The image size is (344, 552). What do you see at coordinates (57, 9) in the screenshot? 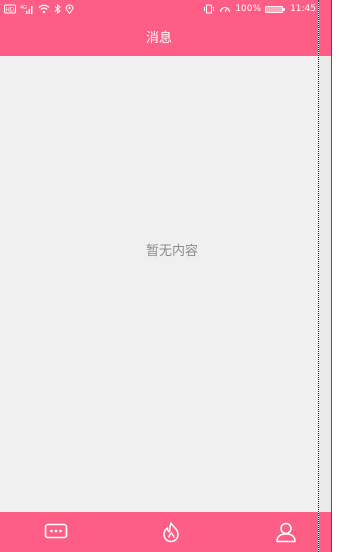
I see `bluetooth-icon` at bounding box center [57, 9].